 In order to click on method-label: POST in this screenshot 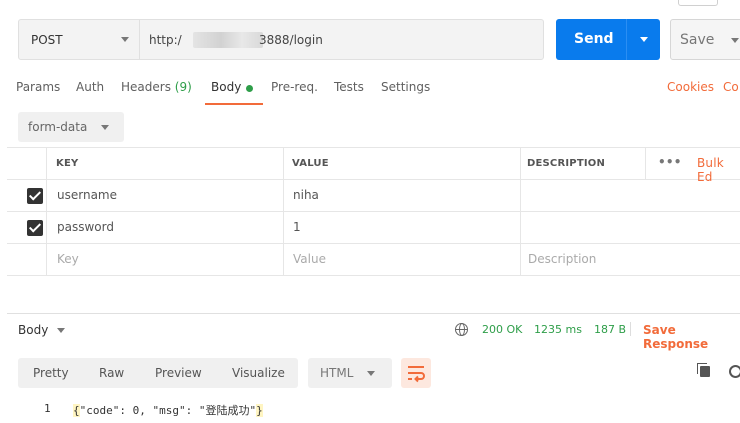, I will do `click(47, 40)`.